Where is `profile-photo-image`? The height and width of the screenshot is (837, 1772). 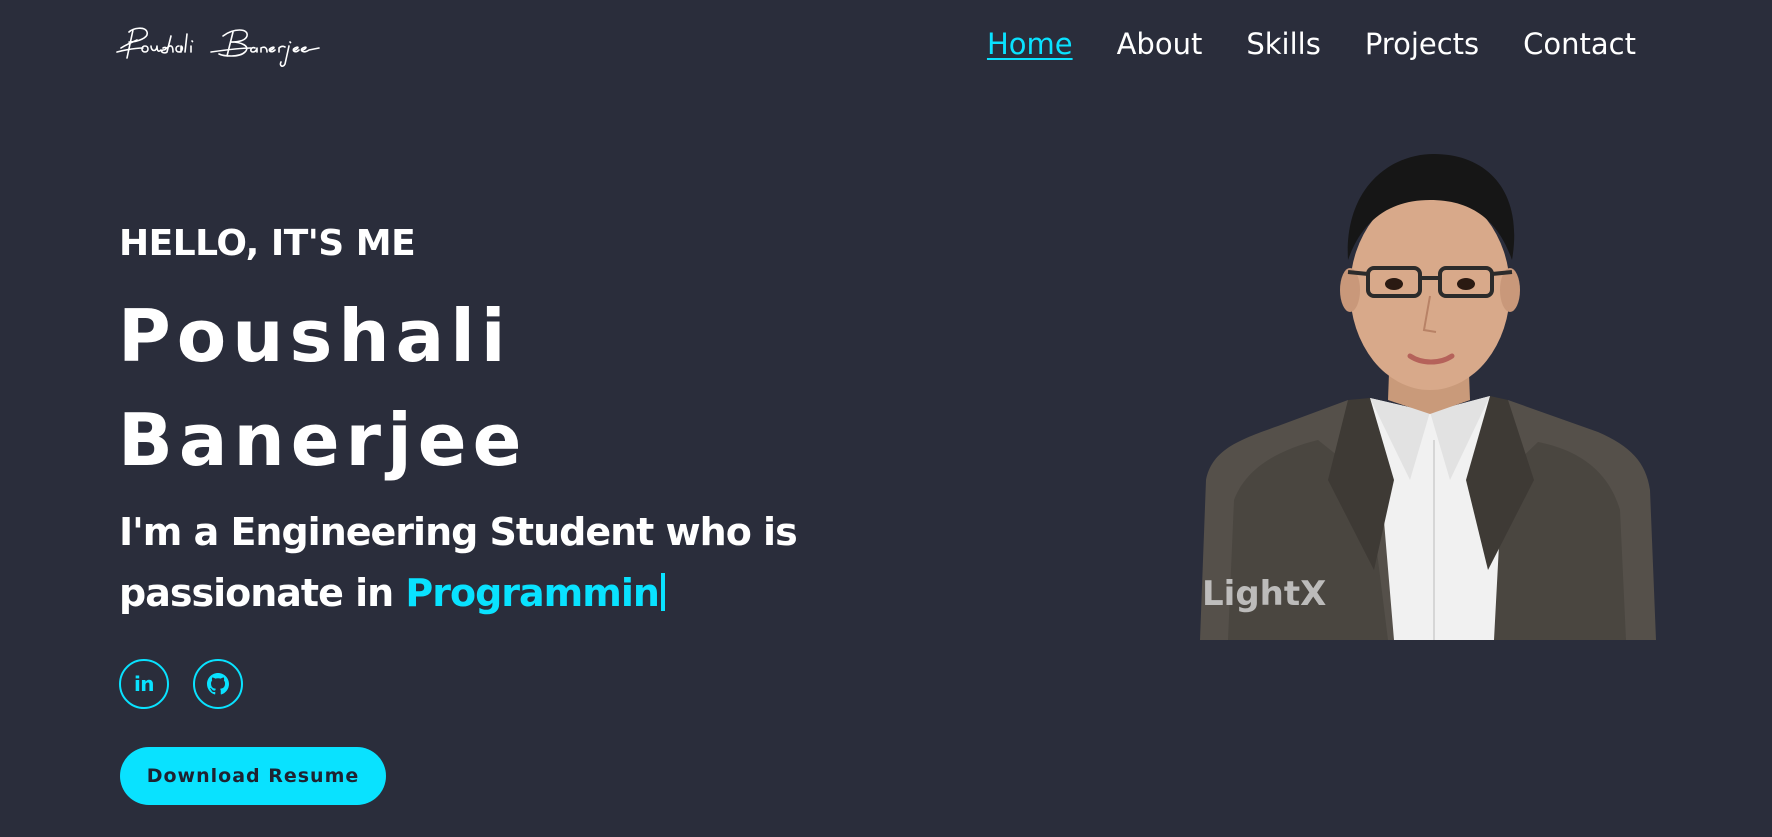 profile-photo-image is located at coordinates (1428, 397).